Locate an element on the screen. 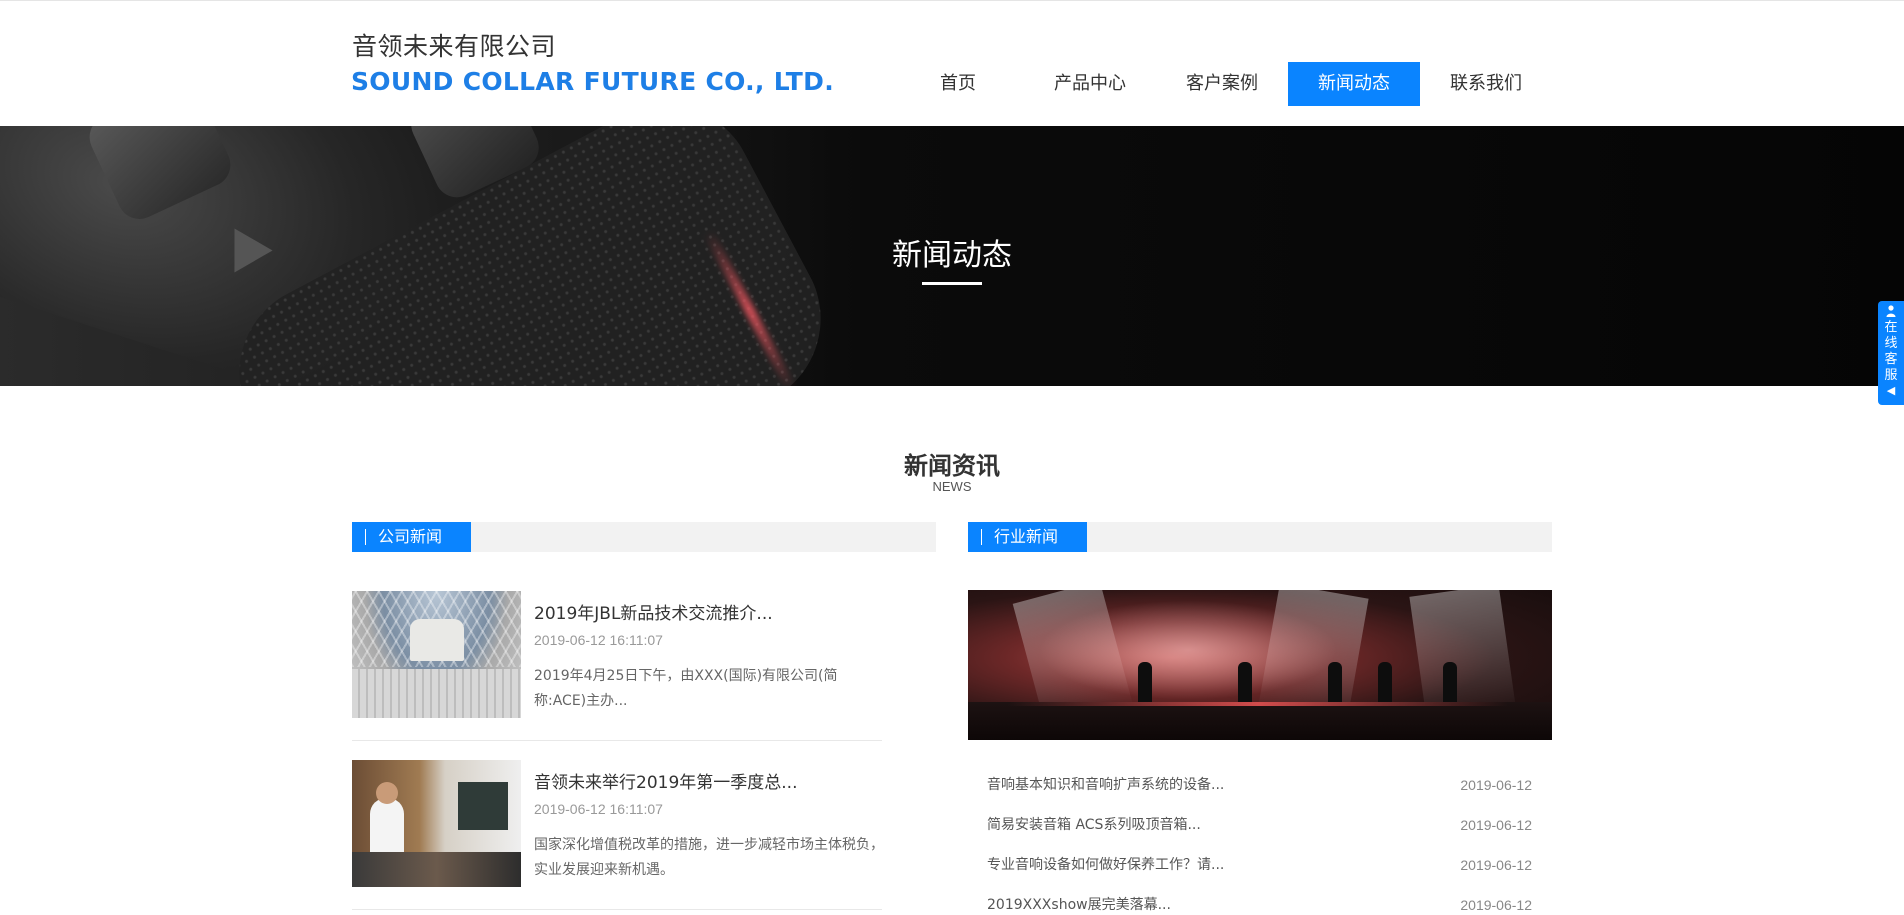  section-subtitle: NEWS is located at coordinates (952, 486).